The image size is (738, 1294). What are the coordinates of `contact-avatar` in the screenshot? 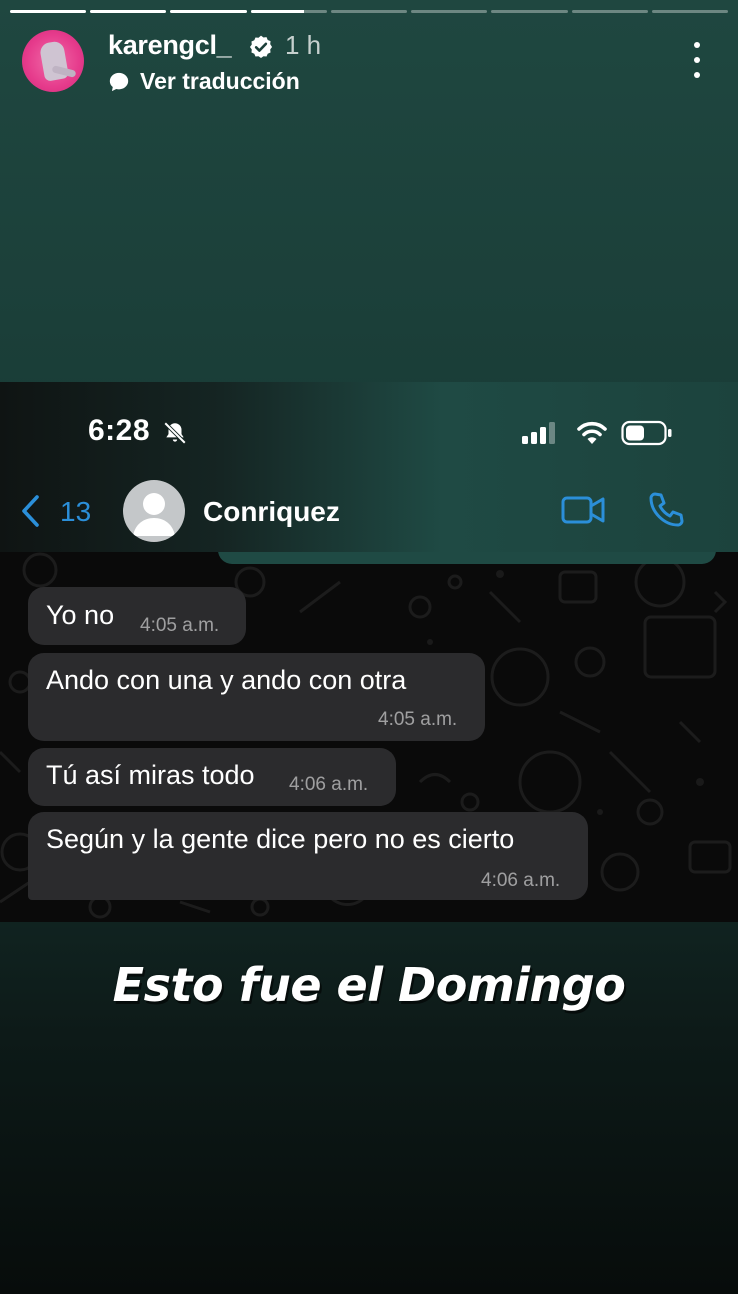 It's located at (154, 511).